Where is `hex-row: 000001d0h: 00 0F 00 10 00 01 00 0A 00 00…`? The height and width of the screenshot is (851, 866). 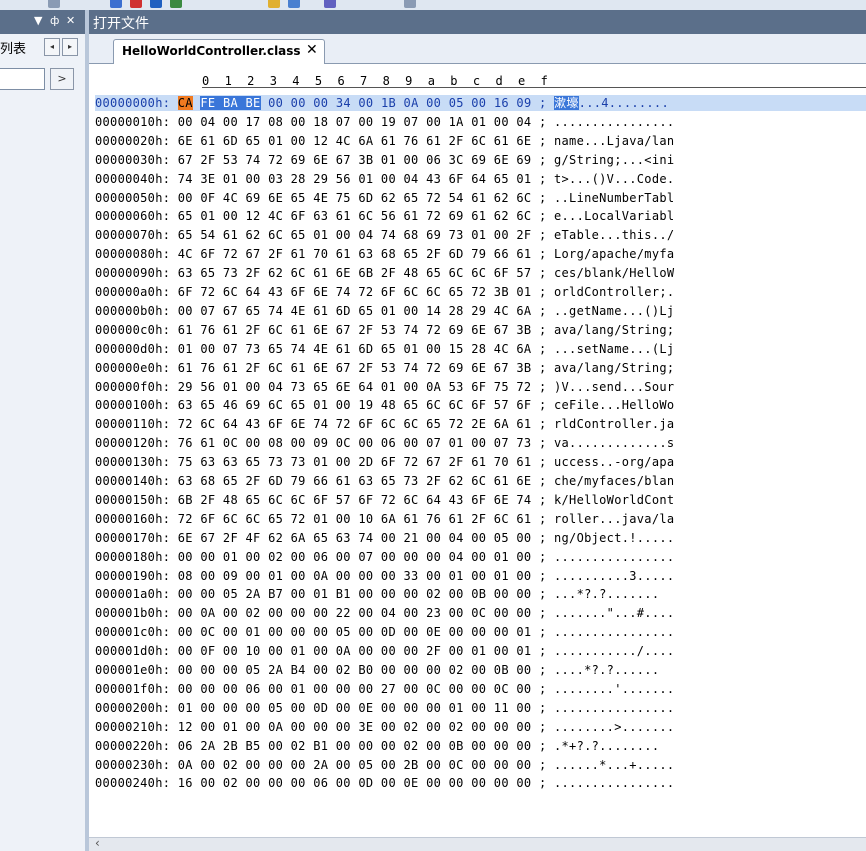
hex-row: 000001d0h: 00 0F 00 10 00 01 00 0A 00 00… is located at coordinates (384, 651).